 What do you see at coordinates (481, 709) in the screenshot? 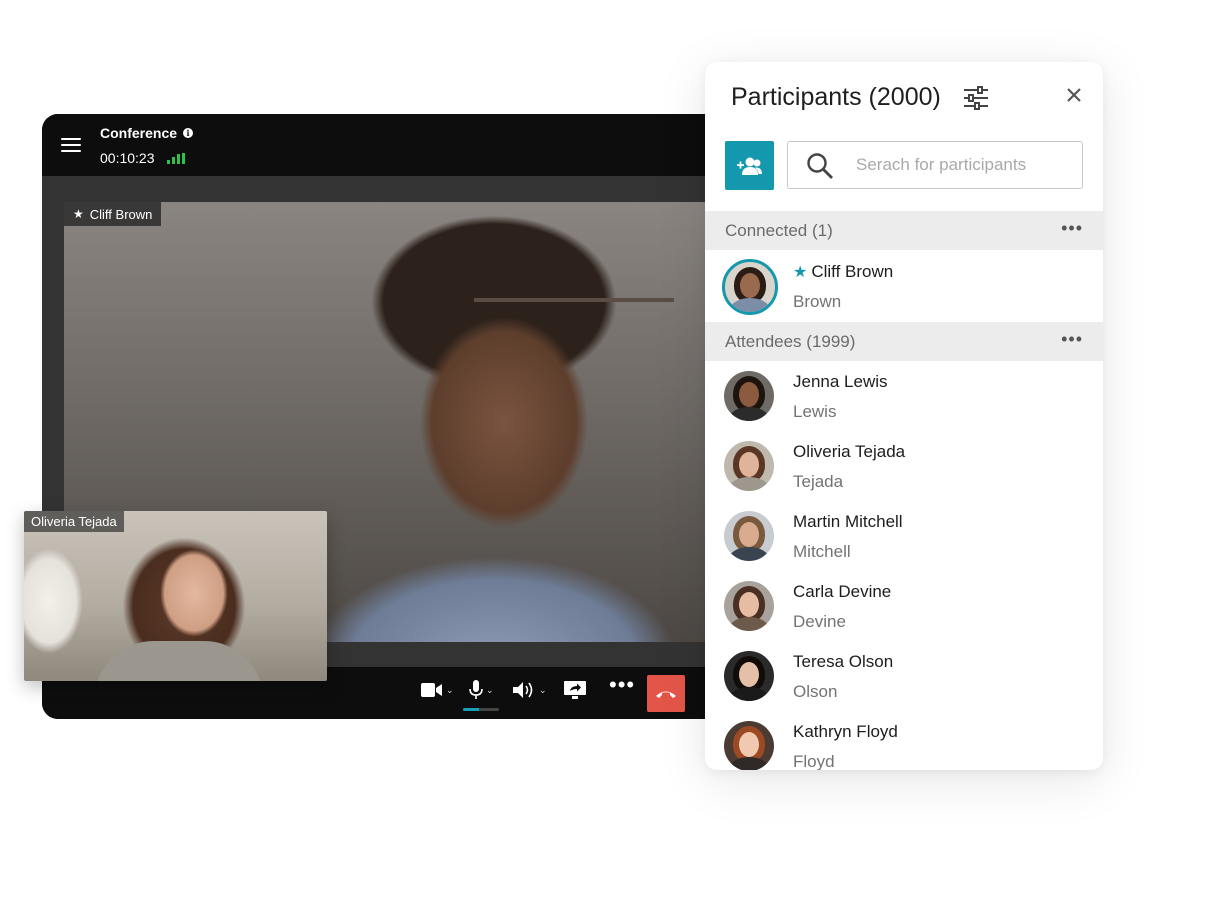
I see `mic-level-meter` at bounding box center [481, 709].